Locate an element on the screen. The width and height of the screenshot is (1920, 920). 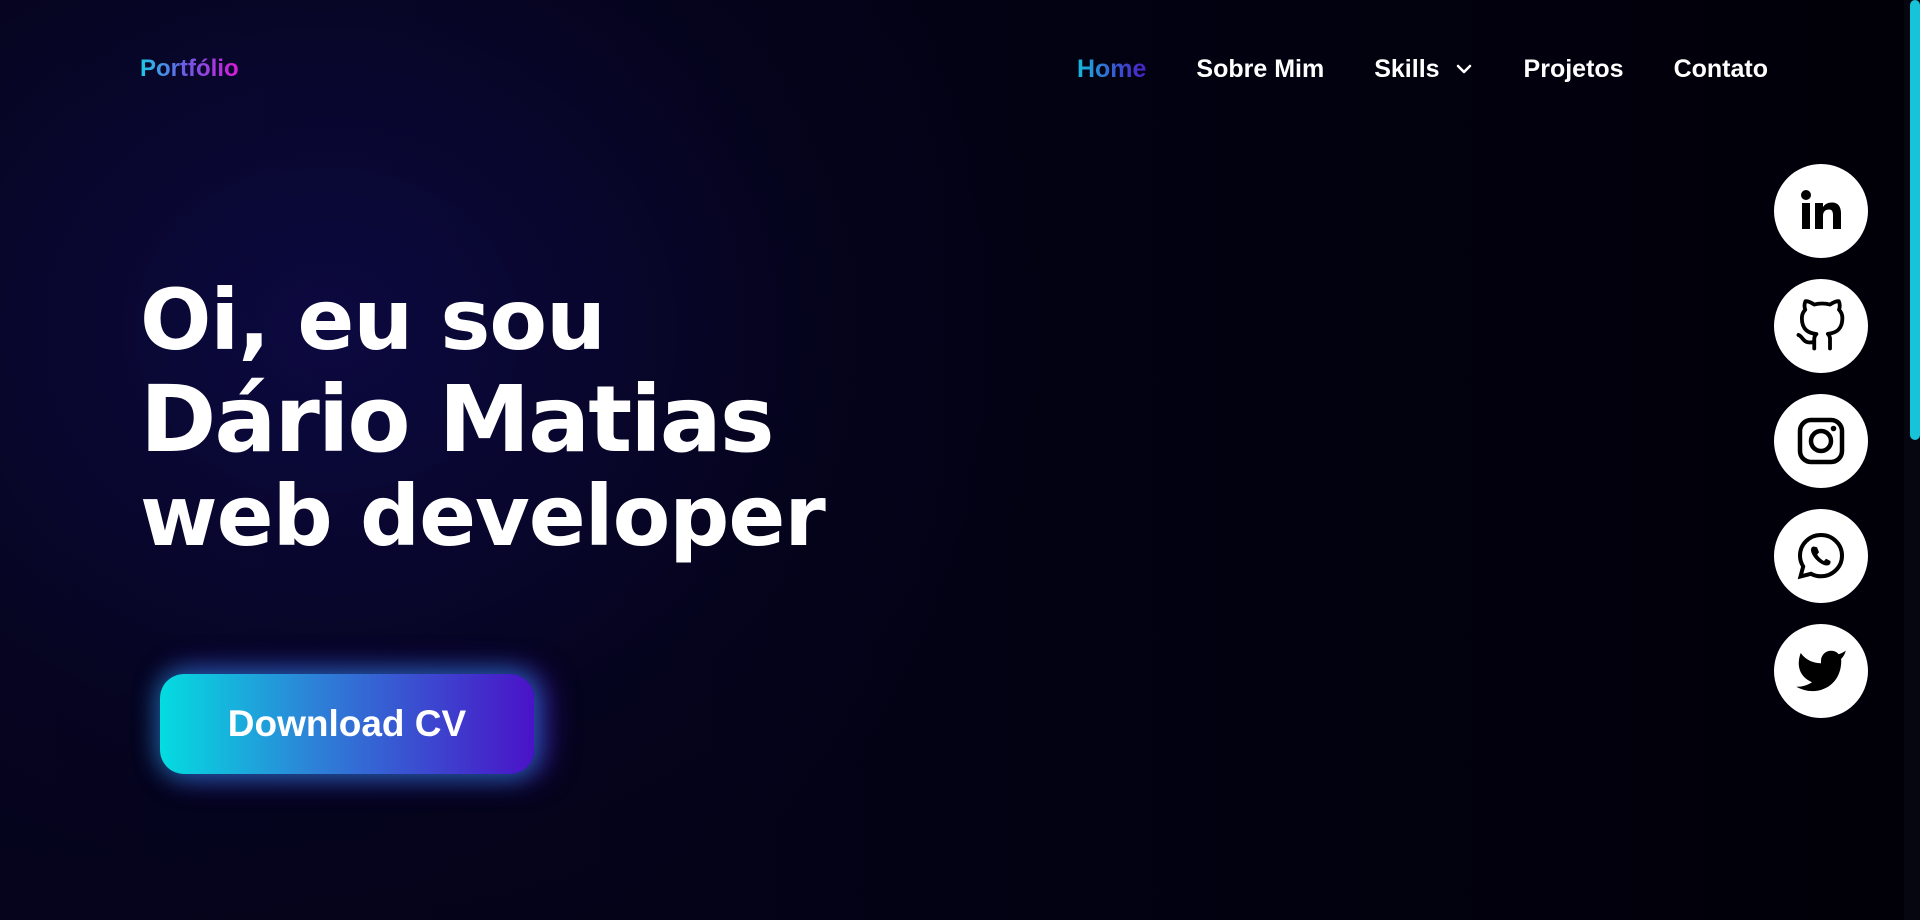
instagram-icon is located at coordinates (1821, 441).